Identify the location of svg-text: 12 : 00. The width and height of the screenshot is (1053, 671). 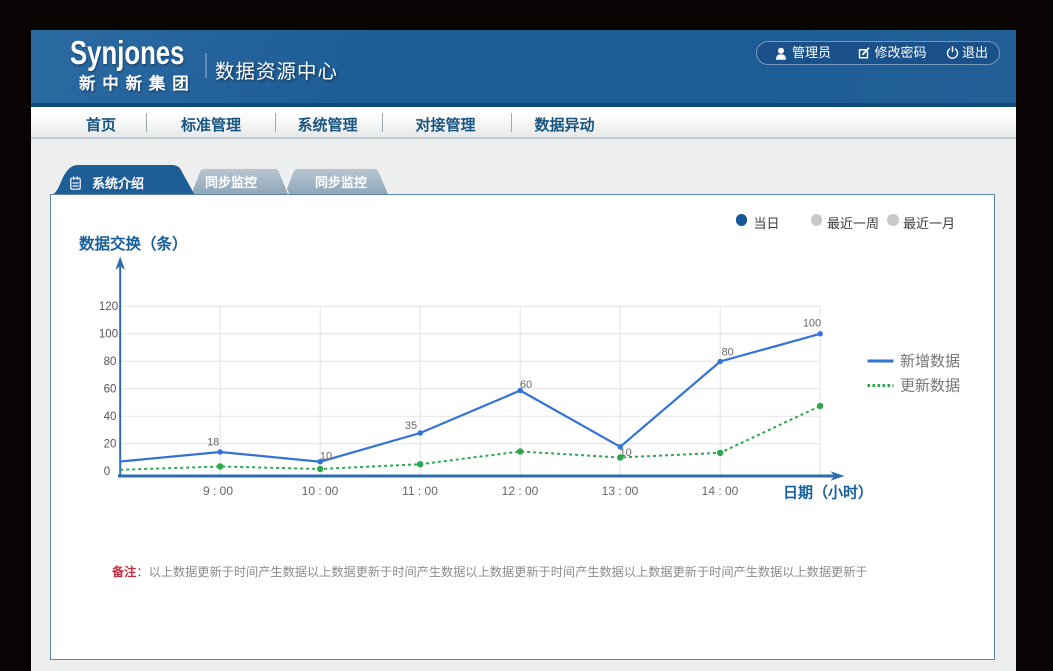
(519, 491).